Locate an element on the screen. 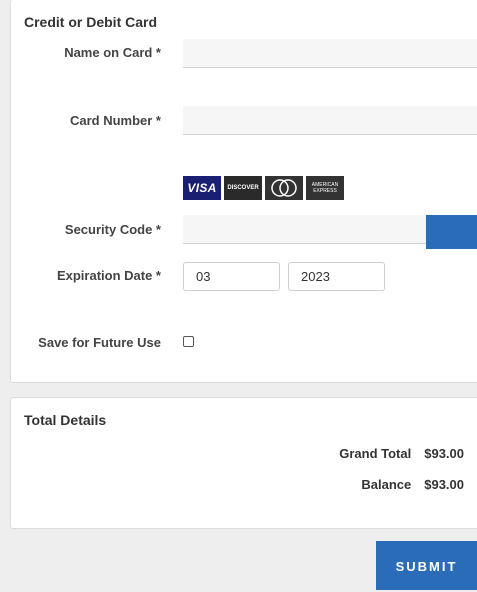  grand-total-label: Grand Total is located at coordinates (375, 453).